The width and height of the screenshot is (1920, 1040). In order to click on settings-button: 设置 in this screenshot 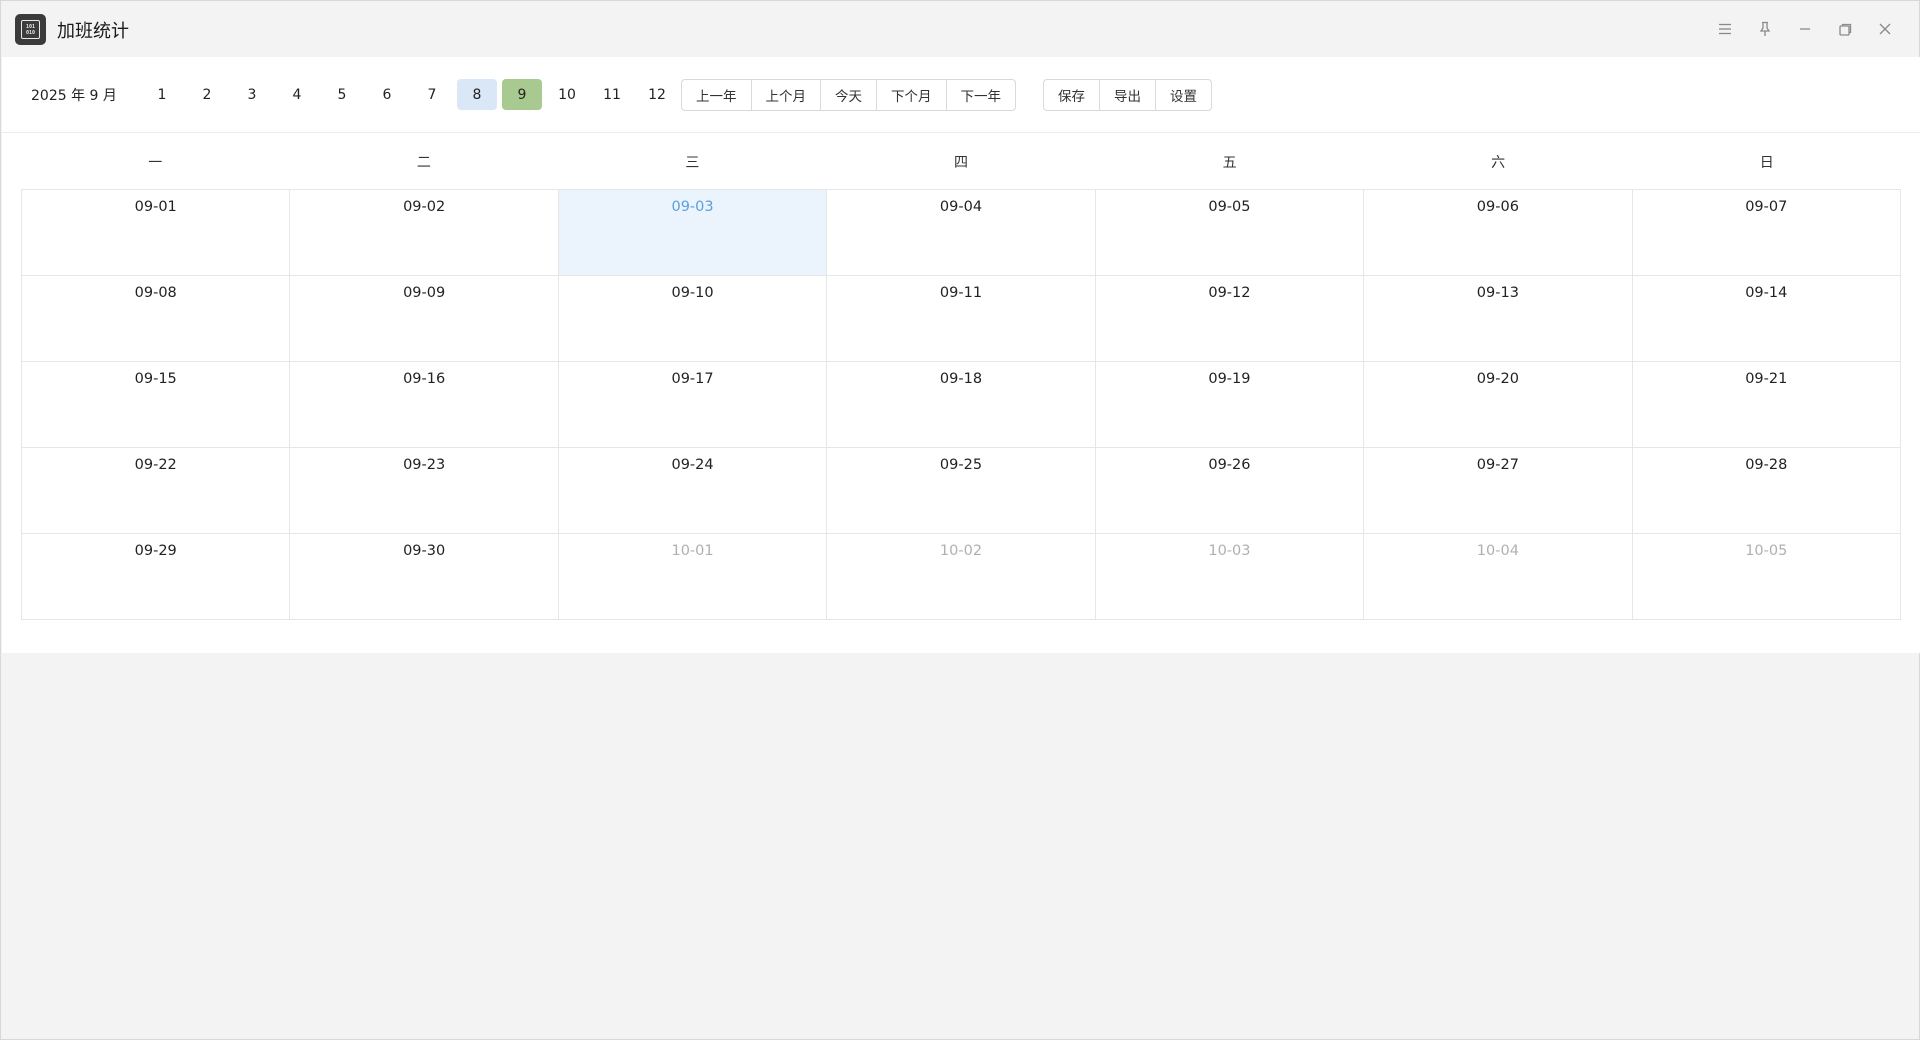, I will do `click(1183, 95)`.